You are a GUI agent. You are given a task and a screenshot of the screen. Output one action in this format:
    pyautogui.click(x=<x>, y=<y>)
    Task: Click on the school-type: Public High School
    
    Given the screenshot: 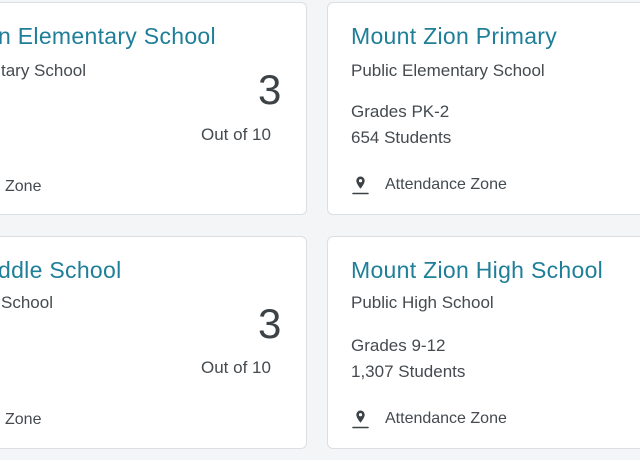 What is the action you would take?
    pyautogui.click(x=422, y=302)
    